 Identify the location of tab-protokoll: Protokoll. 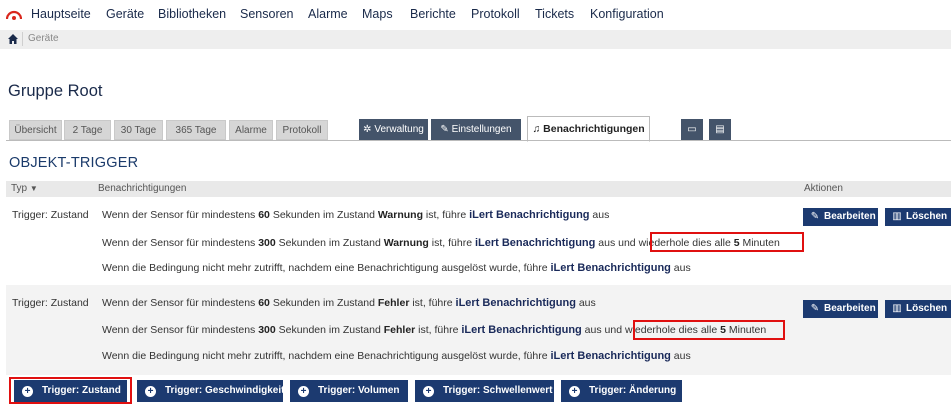
(302, 130).